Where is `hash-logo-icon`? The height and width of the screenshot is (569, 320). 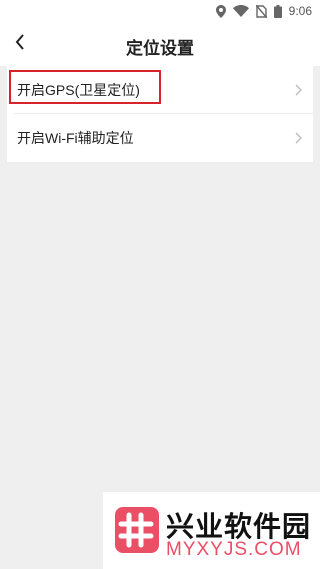
hash-logo-icon is located at coordinates (137, 530).